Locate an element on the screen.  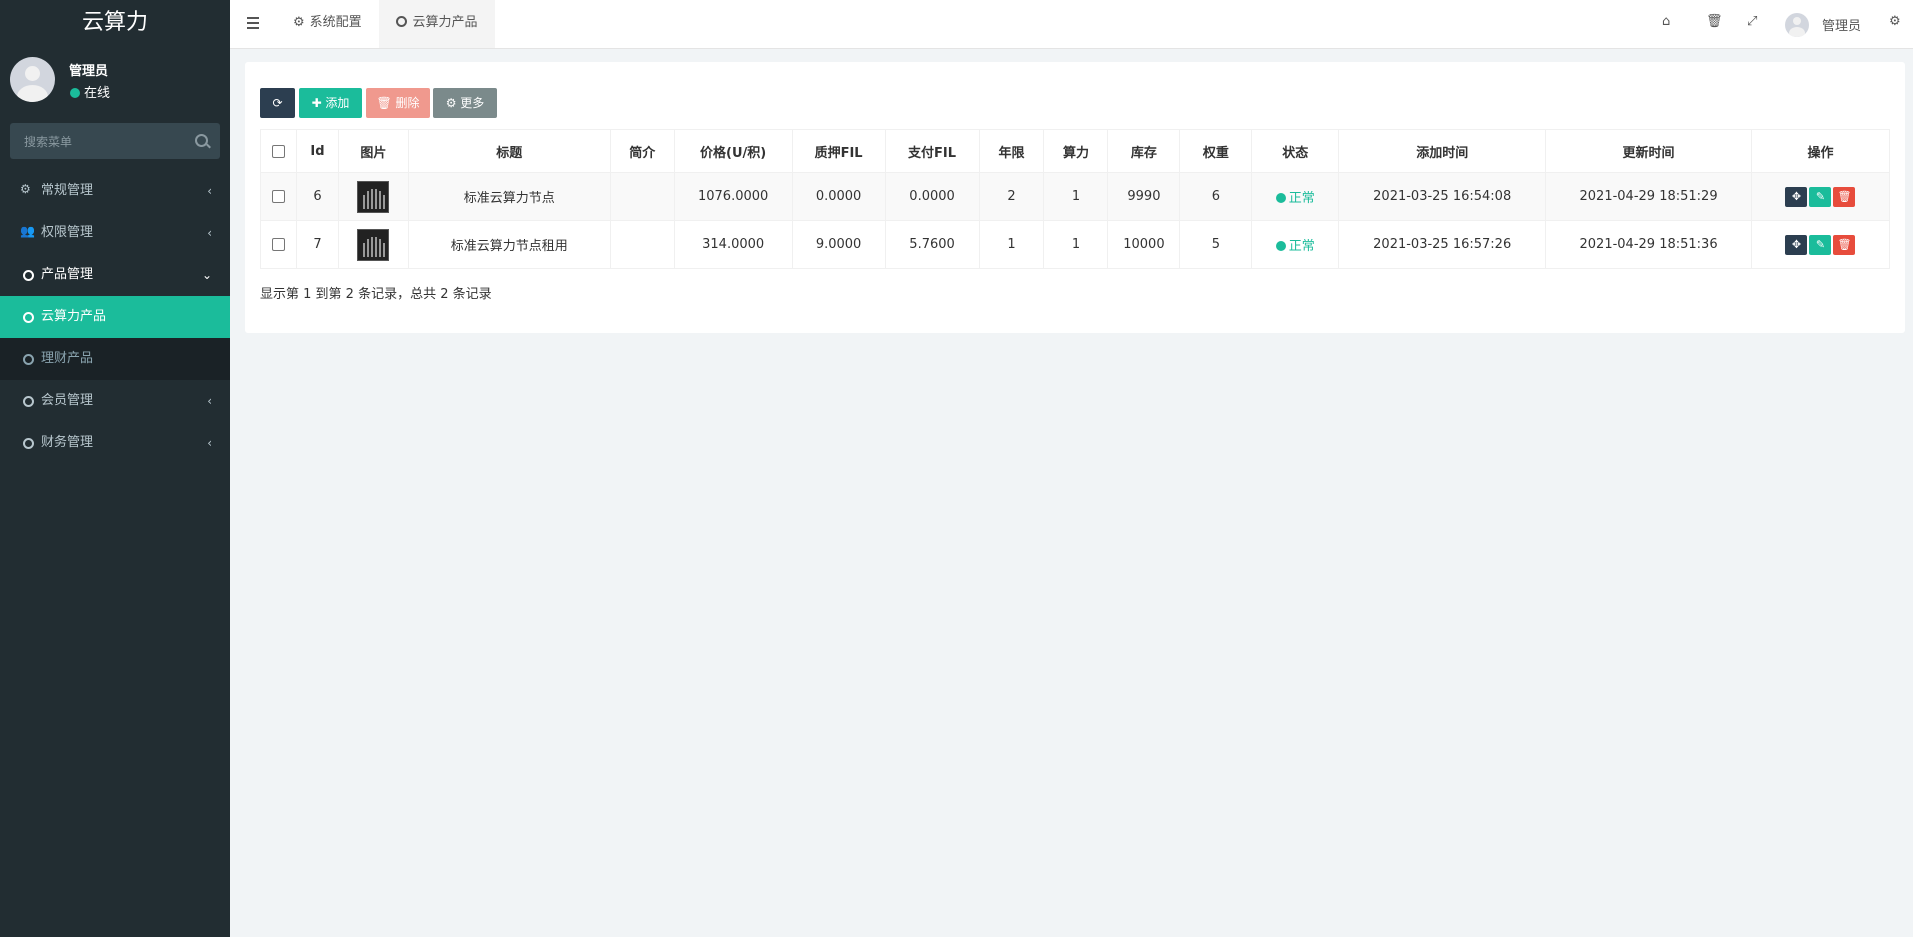
cogs-icon: ⚙ is located at coordinates (1895, 21).